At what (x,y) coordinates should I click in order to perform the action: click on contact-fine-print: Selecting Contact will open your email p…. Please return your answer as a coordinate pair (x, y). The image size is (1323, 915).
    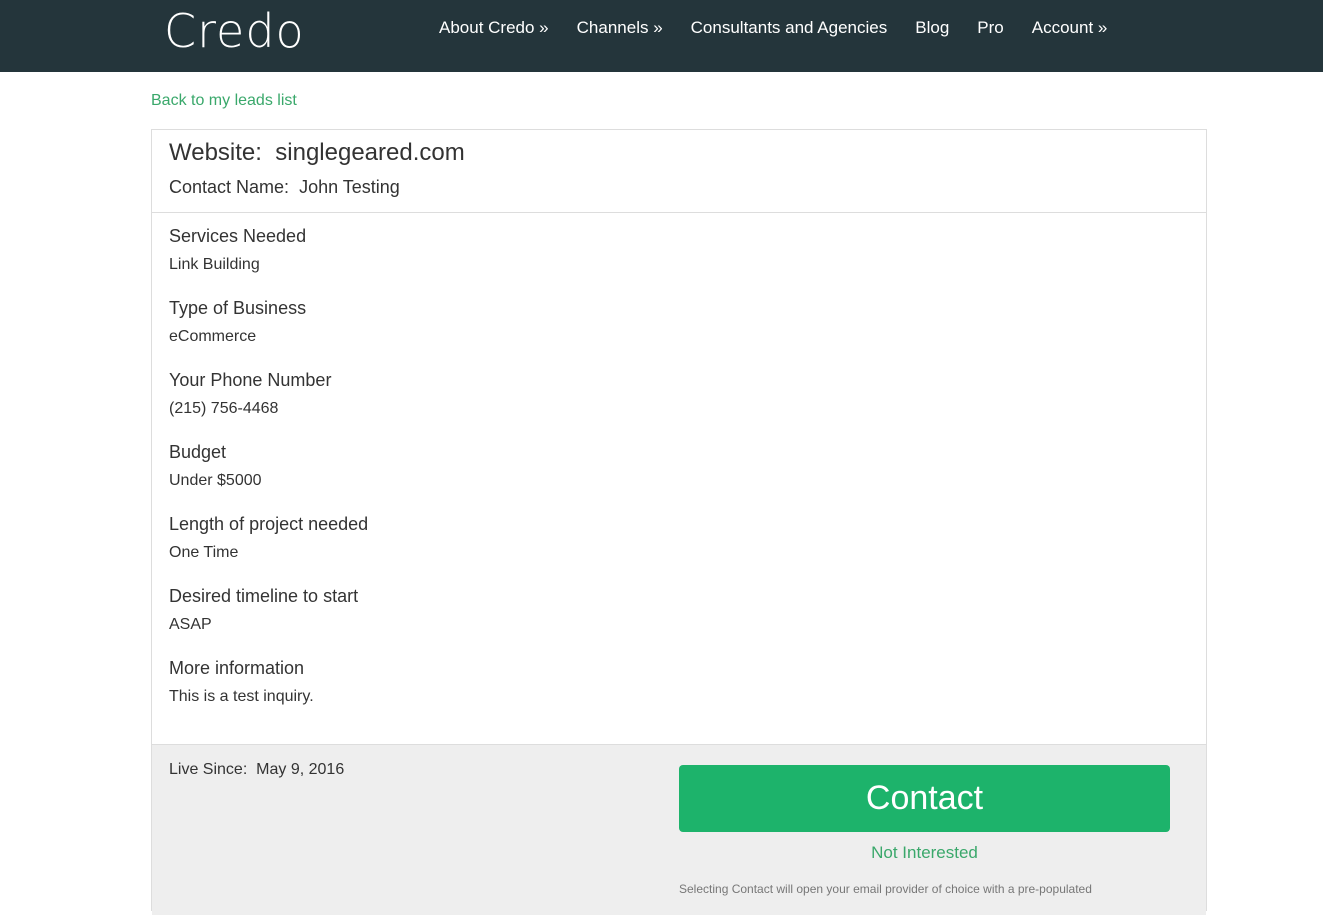
    Looking at the image, I should click on (885, 889).